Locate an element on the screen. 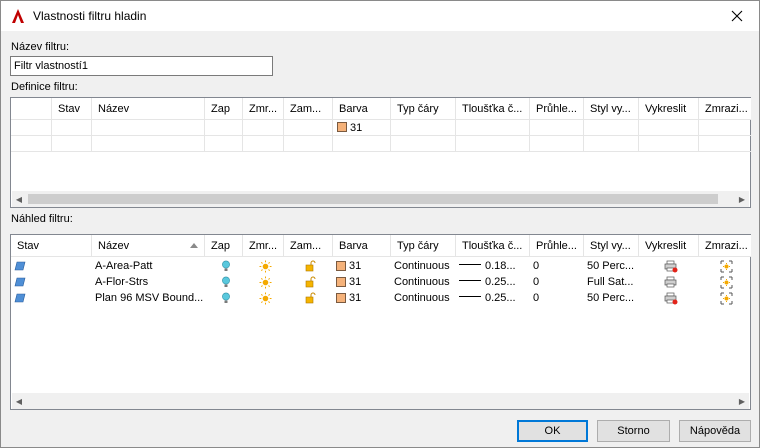  sort-ascending-icon is located at coordinates (194, 245).